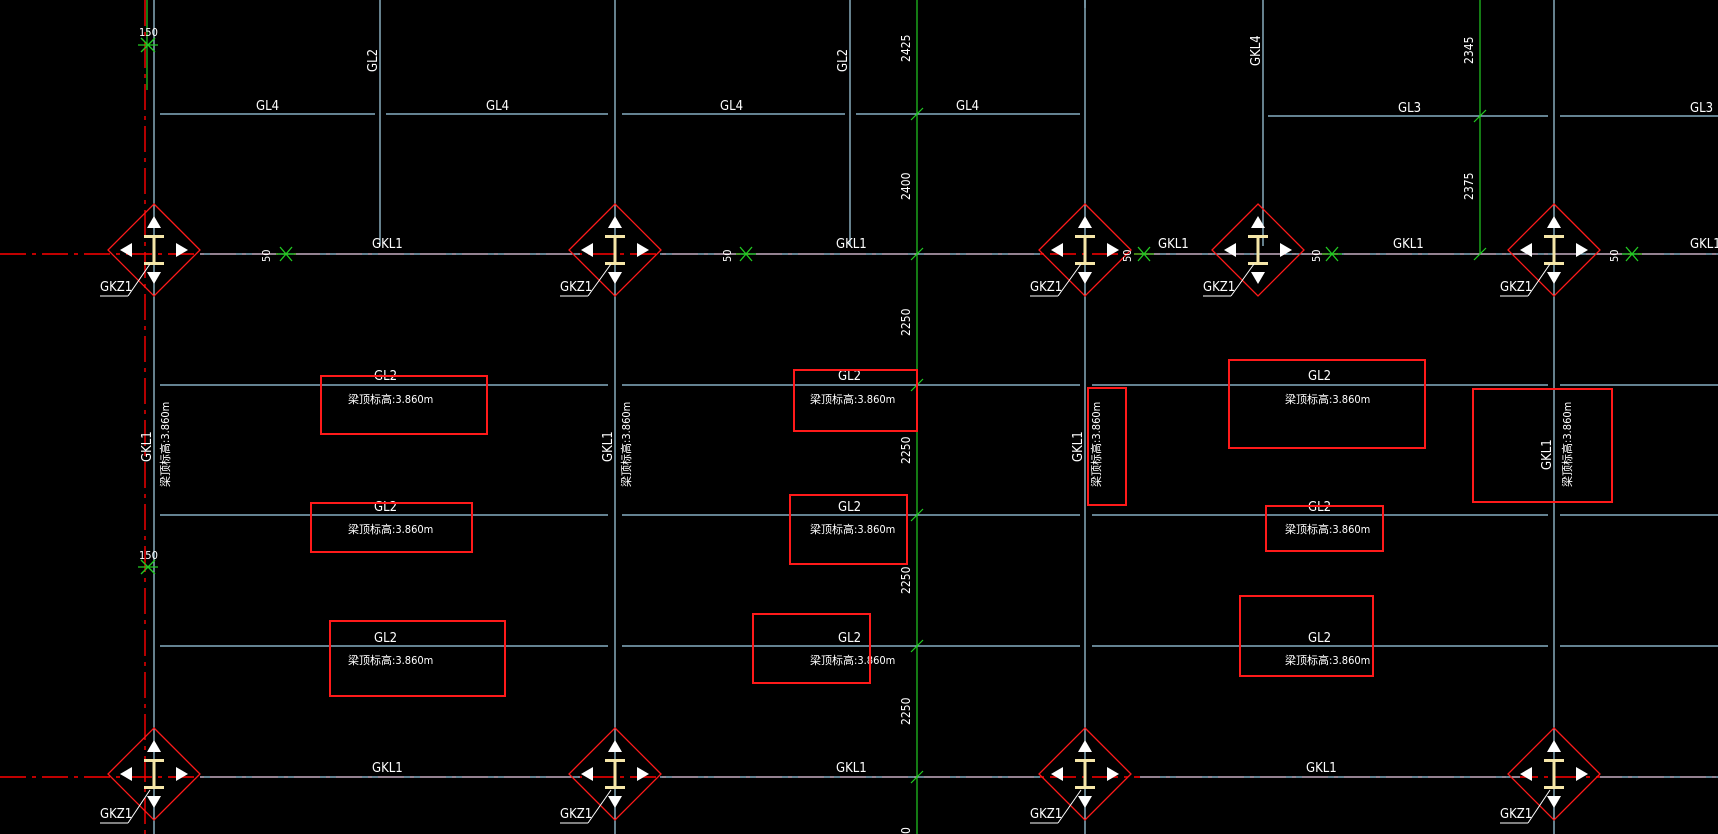 This screenshot has height=834, width=1718. Describe the element at coordinates (1256, 50) in the screenshot. I see `beam-label: GKL4` at that location.